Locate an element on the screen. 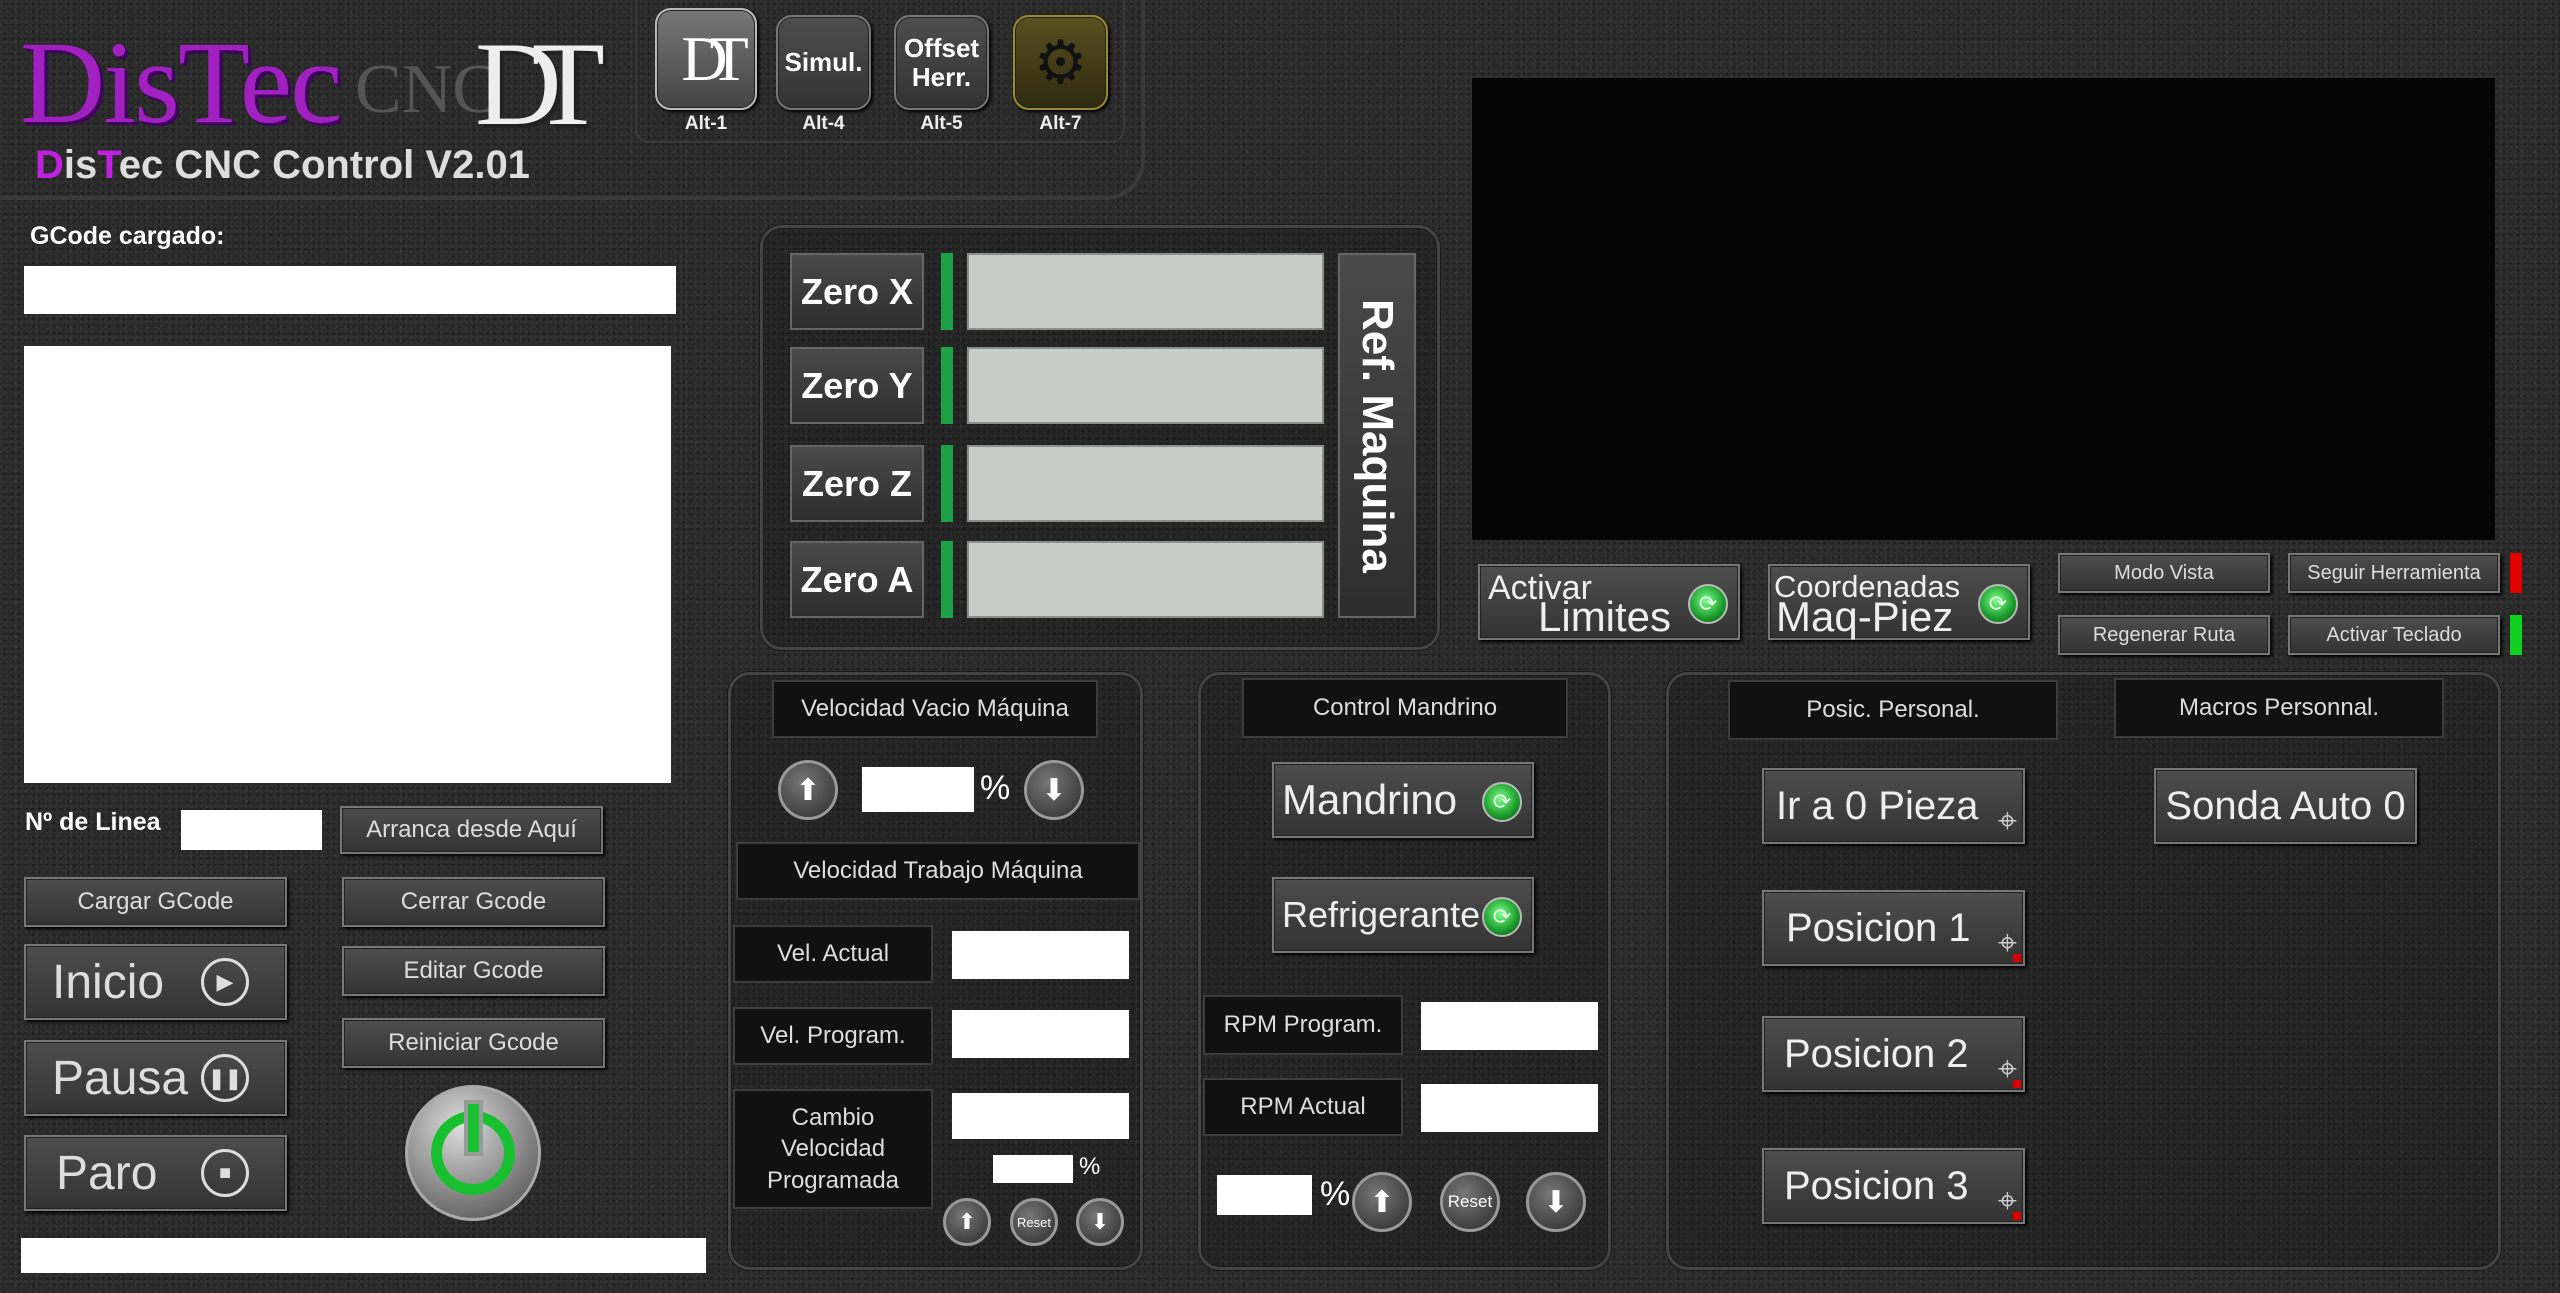 The height and width of the screenshot is (1293, 2560). title-is: is is located at coordinates (80, 165).